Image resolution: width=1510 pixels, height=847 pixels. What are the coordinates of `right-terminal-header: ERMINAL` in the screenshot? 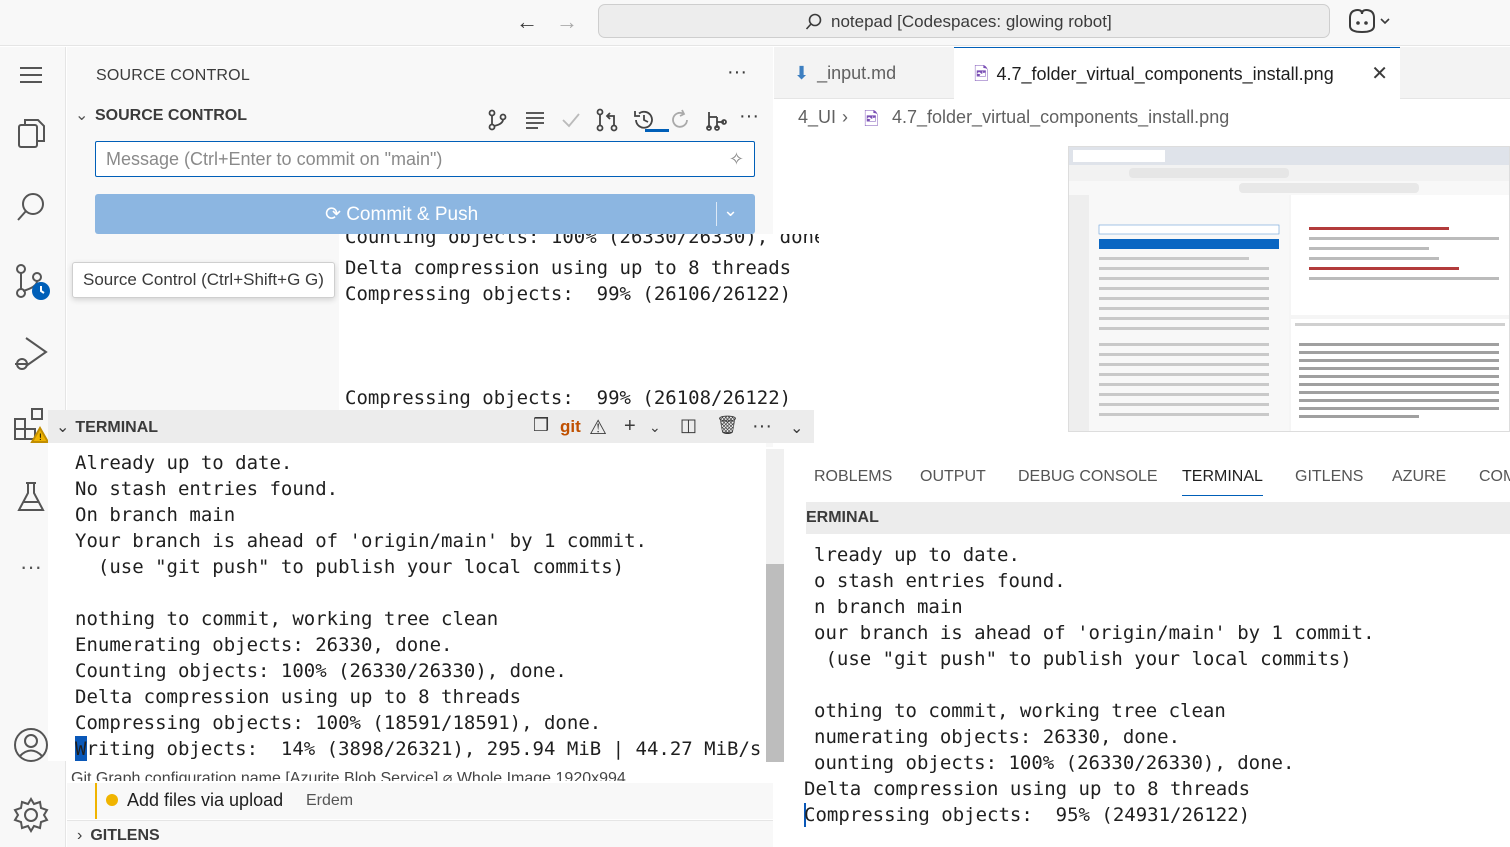 It's located at (1158, 518).